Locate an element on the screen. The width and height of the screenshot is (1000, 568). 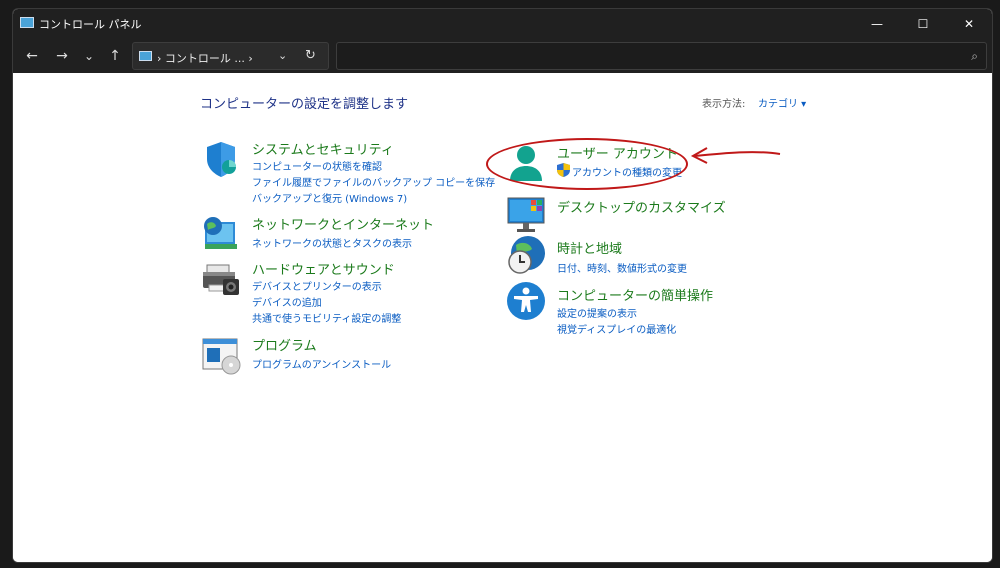
close-button: ✕ is located at coordinates (969, 24).